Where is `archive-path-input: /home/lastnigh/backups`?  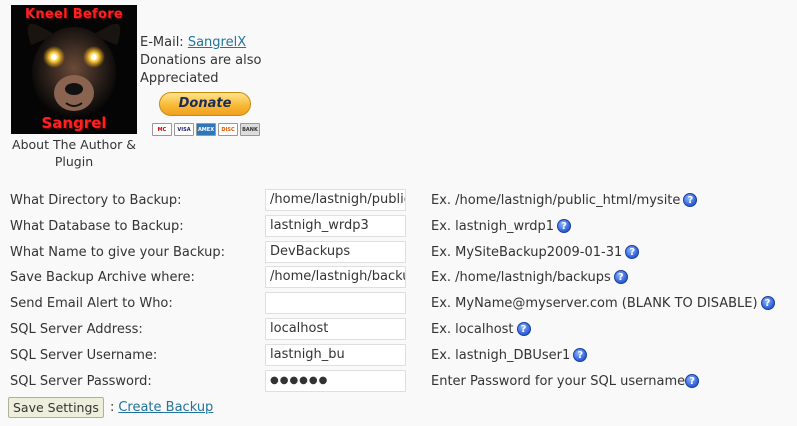
archive-path-input: /home/lastnigh/backups is located at coordinates (335, 277).